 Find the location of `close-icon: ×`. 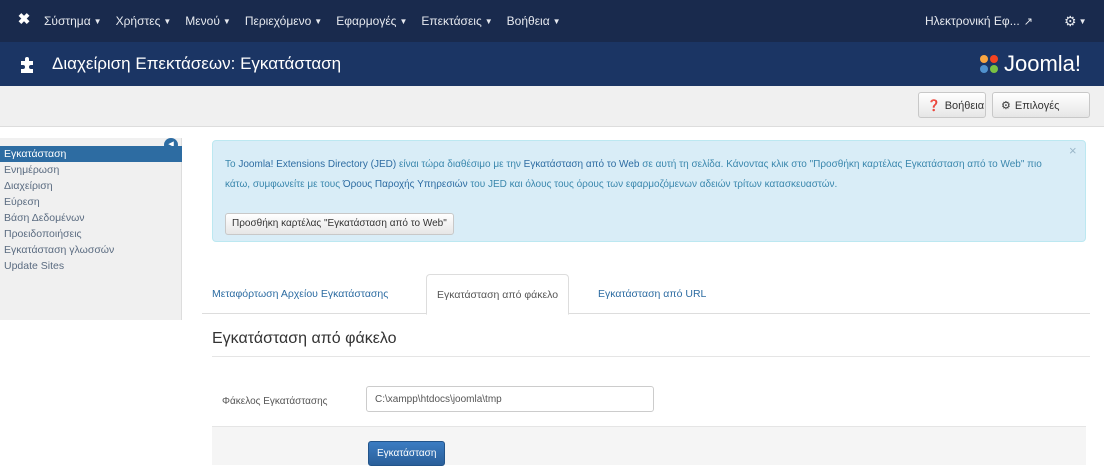

close-icon: × is located at coordinates (1073, 150).